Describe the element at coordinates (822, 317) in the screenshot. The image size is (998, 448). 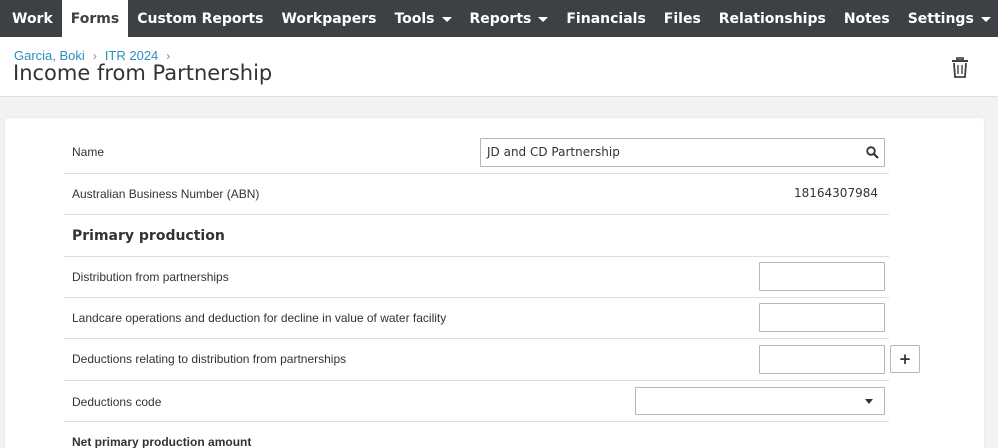
I see `landcare-input` at that location.